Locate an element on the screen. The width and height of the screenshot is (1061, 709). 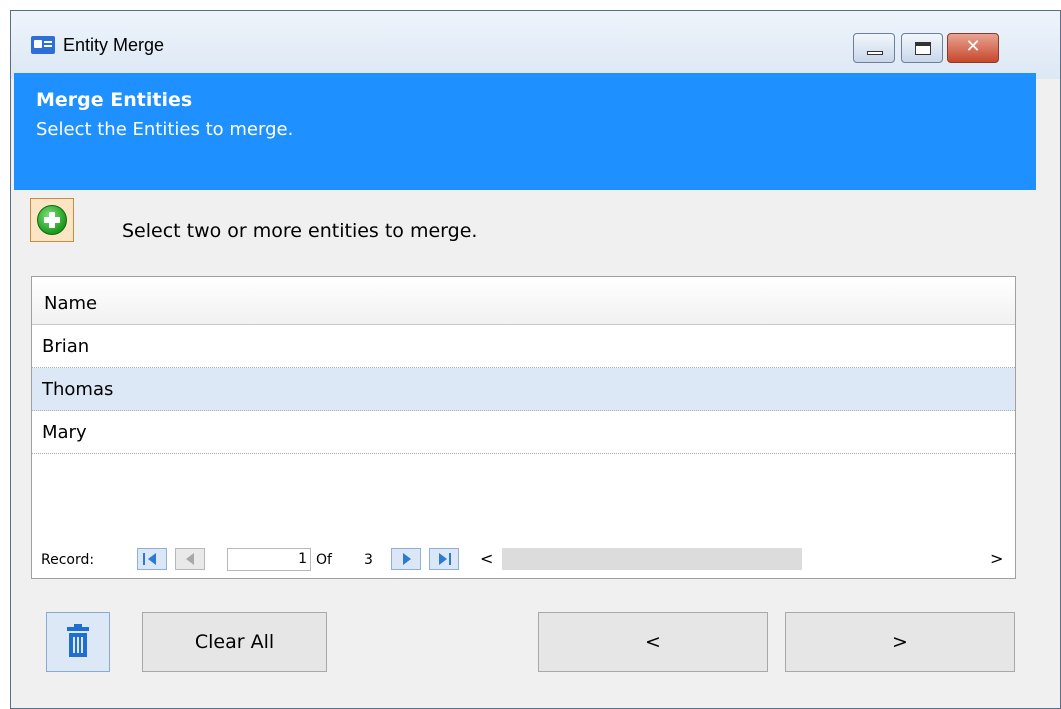
clear-all-button: Clear All is located at coordinates (234, 642).